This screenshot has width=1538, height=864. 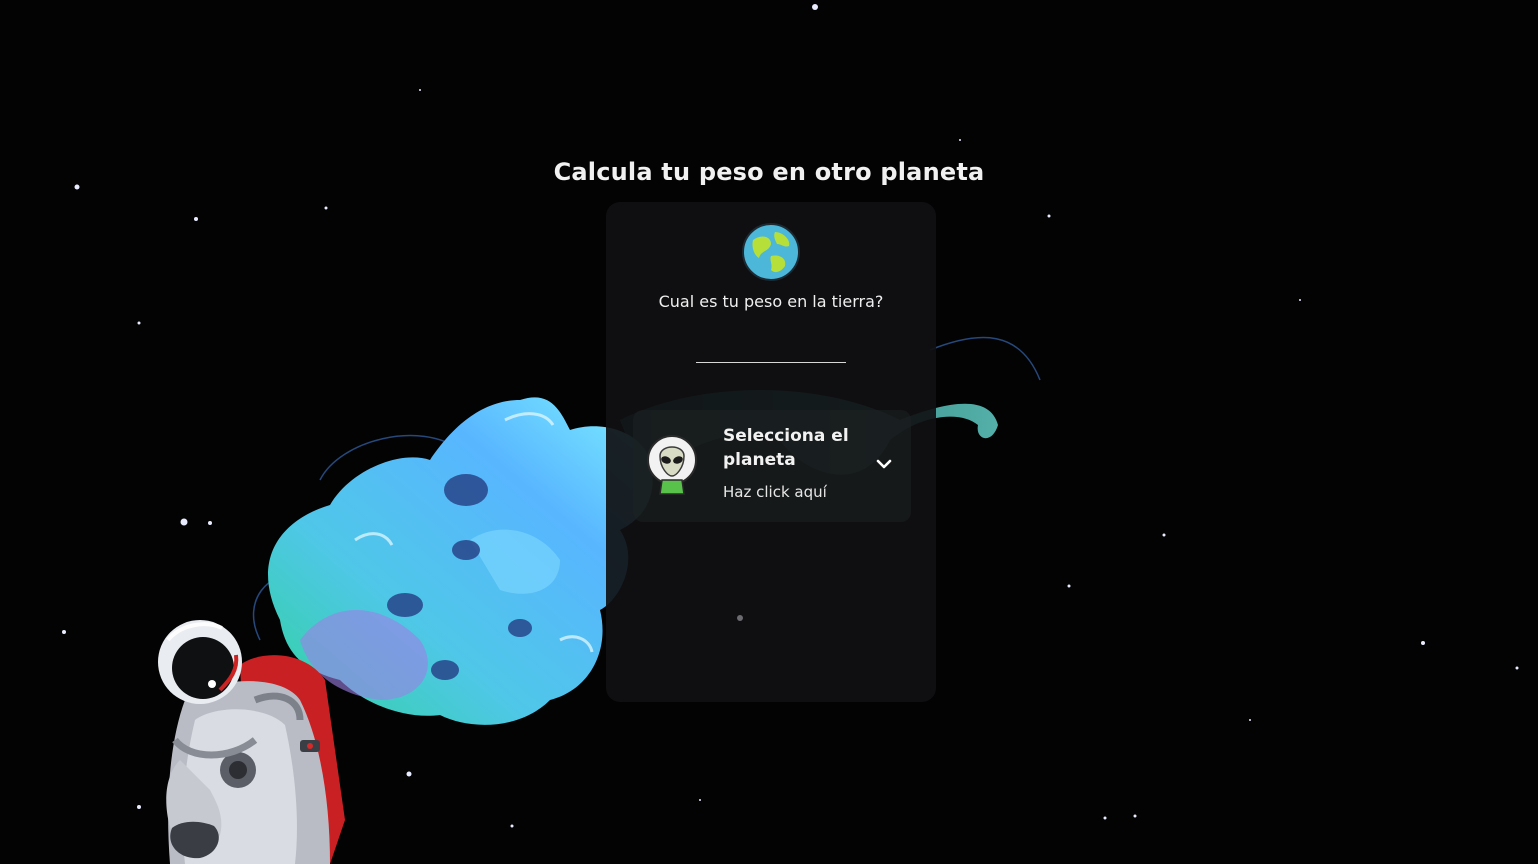 I want to click on chevron-down-icon, so click(x=884, y=464).